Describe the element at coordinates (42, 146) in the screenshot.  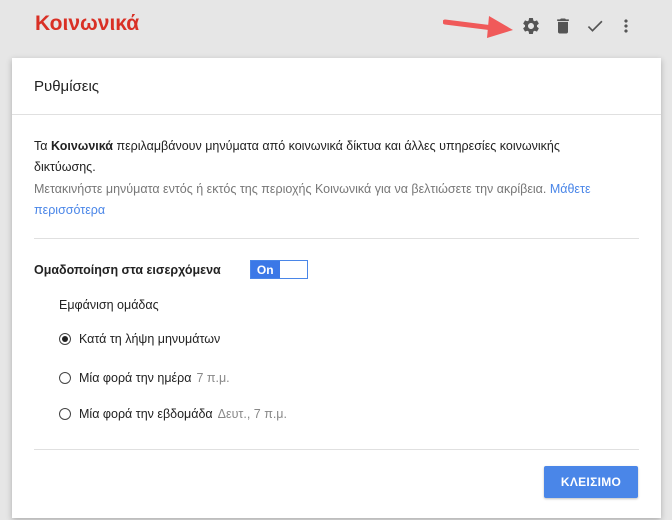
I see `intro-prefix: Τα` at that location.